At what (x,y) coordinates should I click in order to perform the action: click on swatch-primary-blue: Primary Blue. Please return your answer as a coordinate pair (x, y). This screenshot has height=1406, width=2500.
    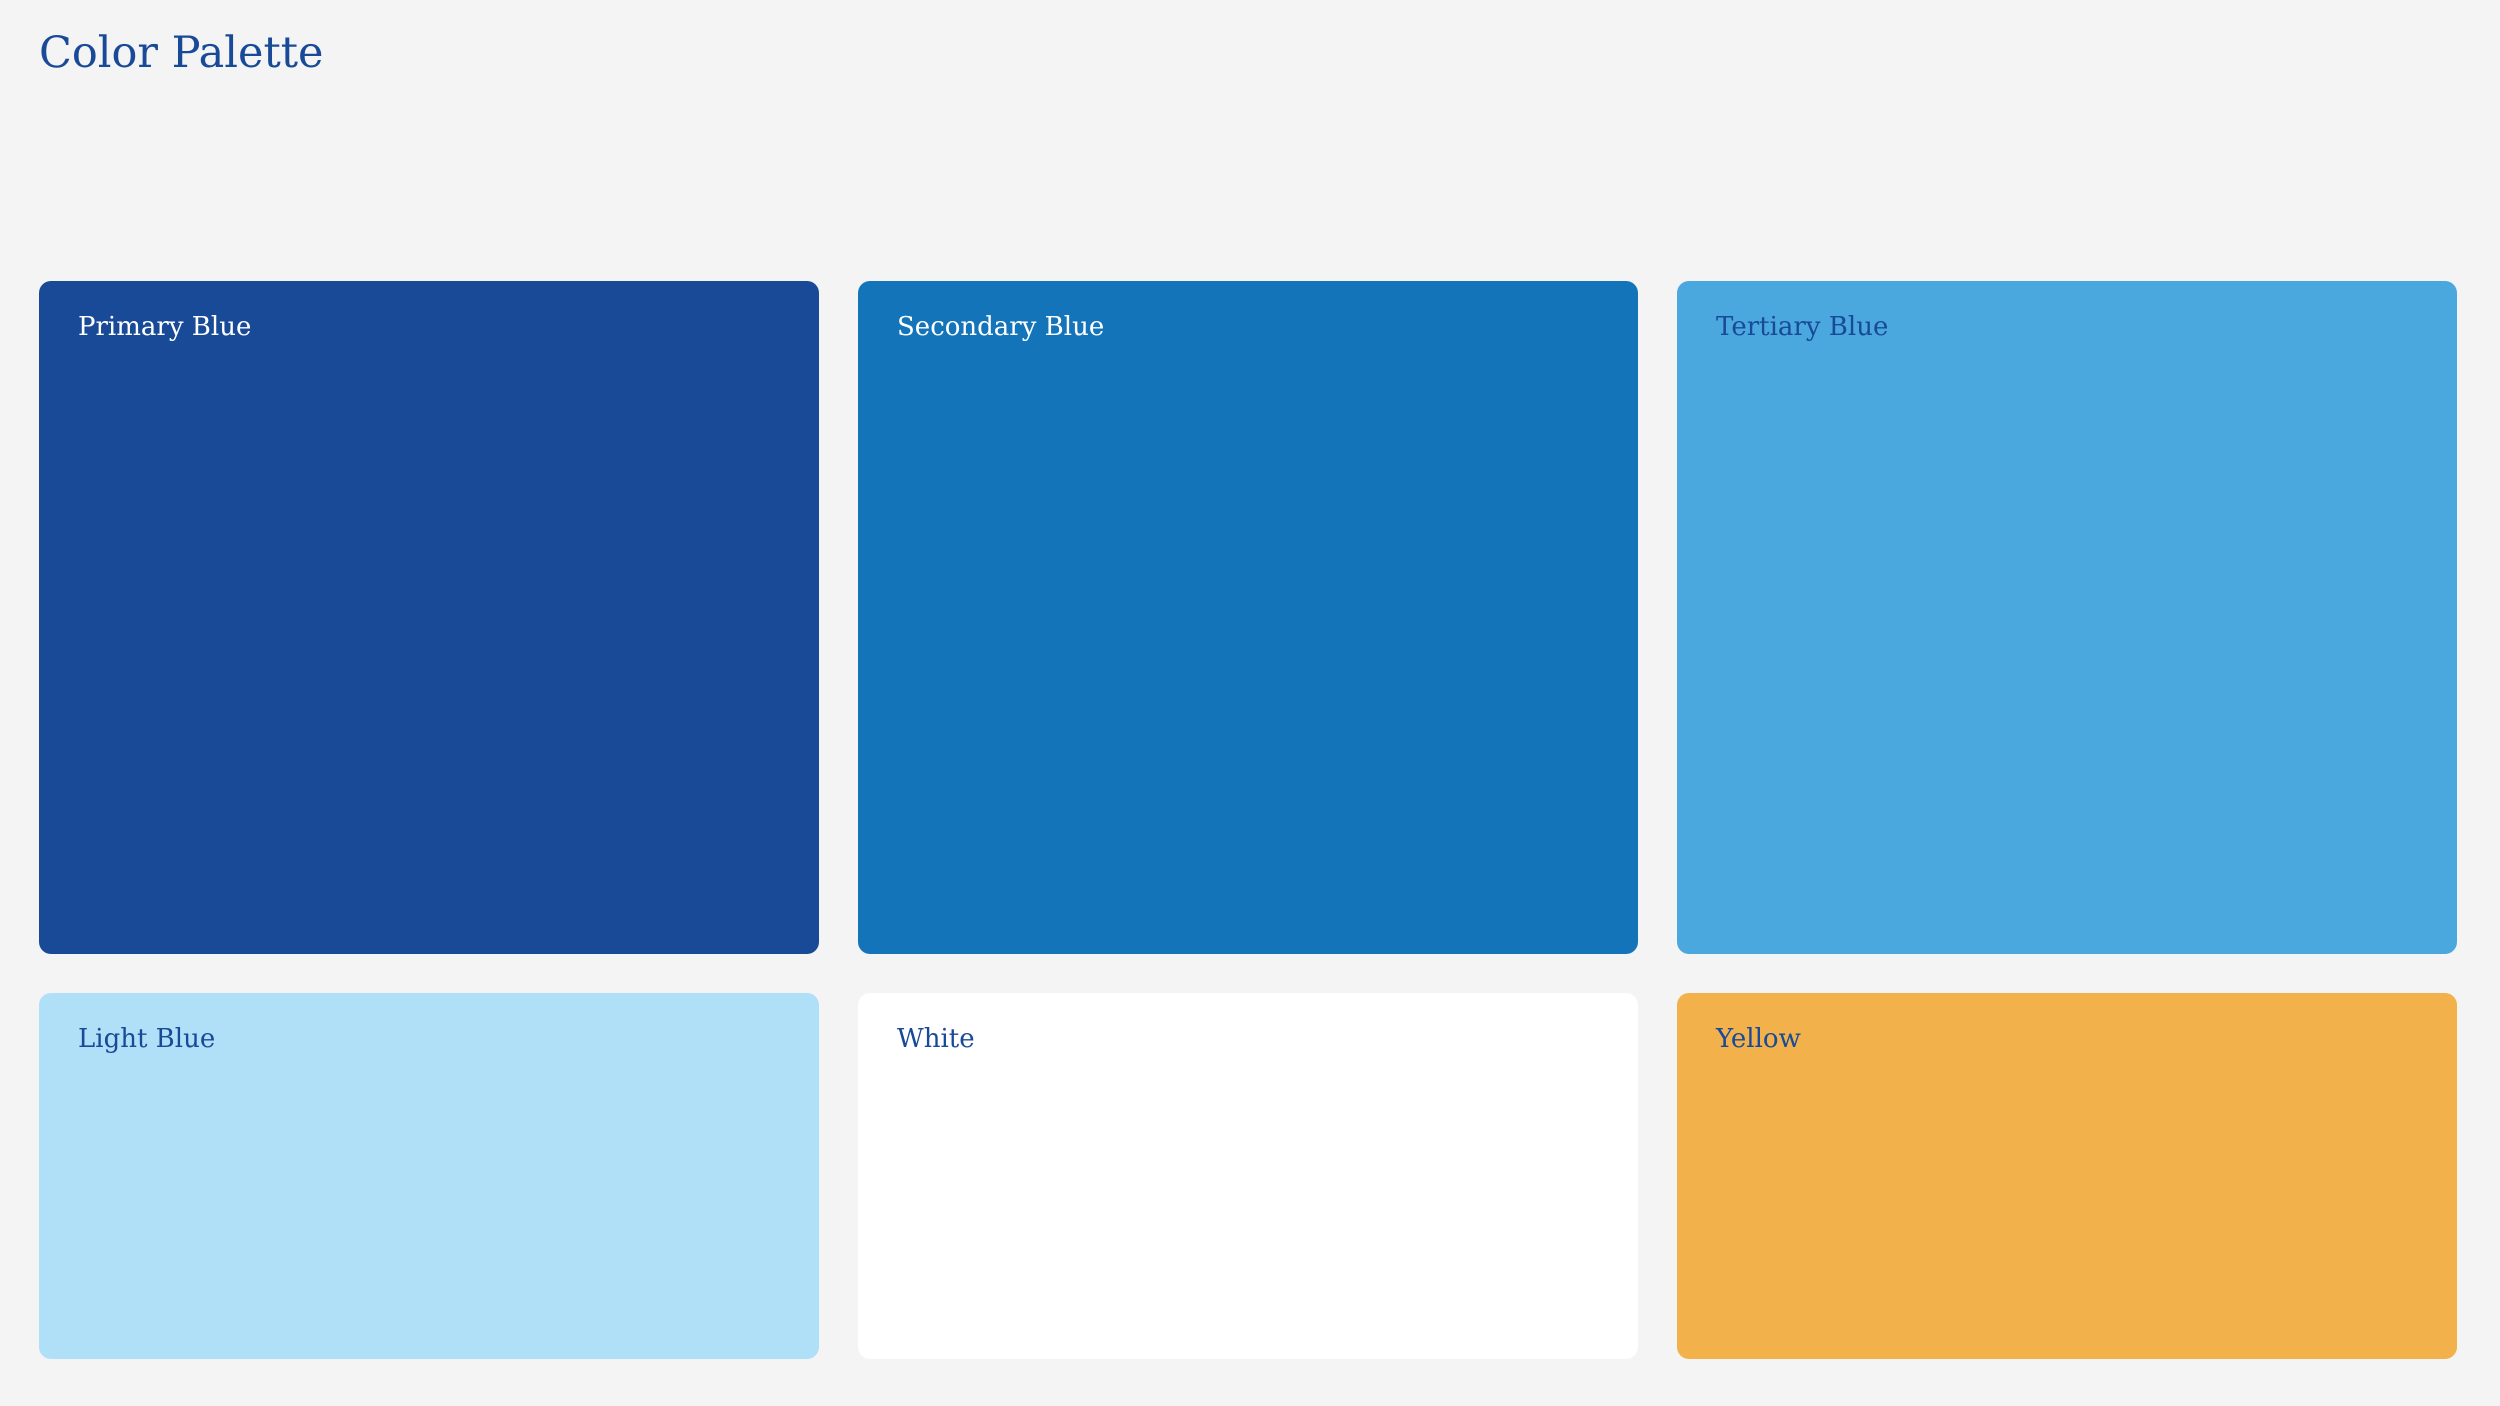
    Looking at the image, I should click on (429, 617).